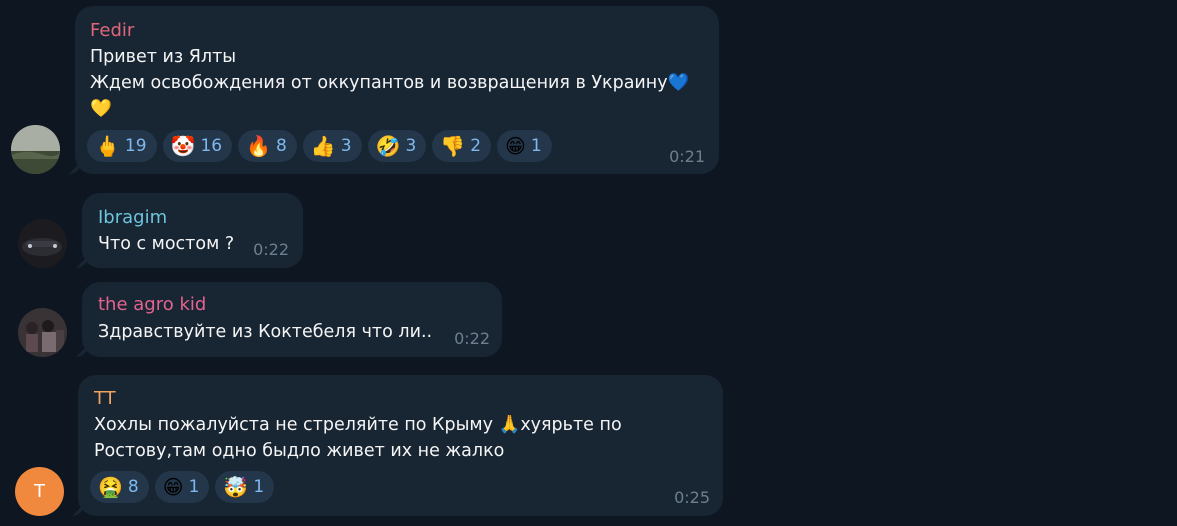  What do you see at coordinates (476, 146) in the screenshot?
I see `reaction-count: 2` at bounding box center [476, 146].